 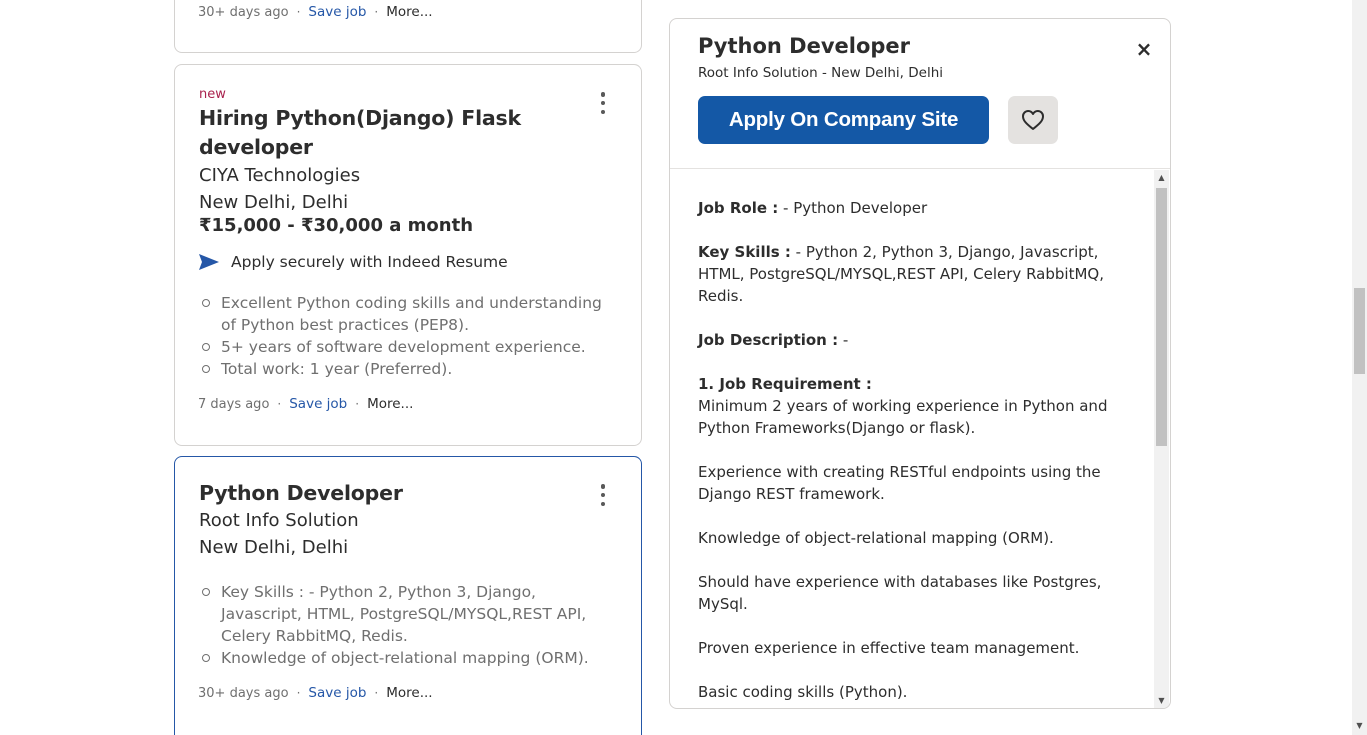 I want to click on detail-job-title: Python Developer, so click(x=804, y=46).